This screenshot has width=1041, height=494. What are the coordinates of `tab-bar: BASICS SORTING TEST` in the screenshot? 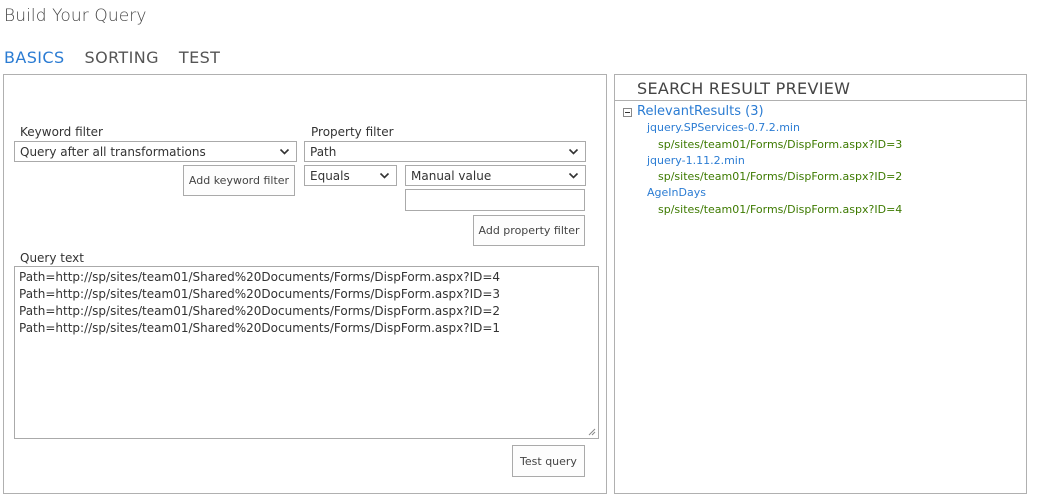 It's located at (112, 59).